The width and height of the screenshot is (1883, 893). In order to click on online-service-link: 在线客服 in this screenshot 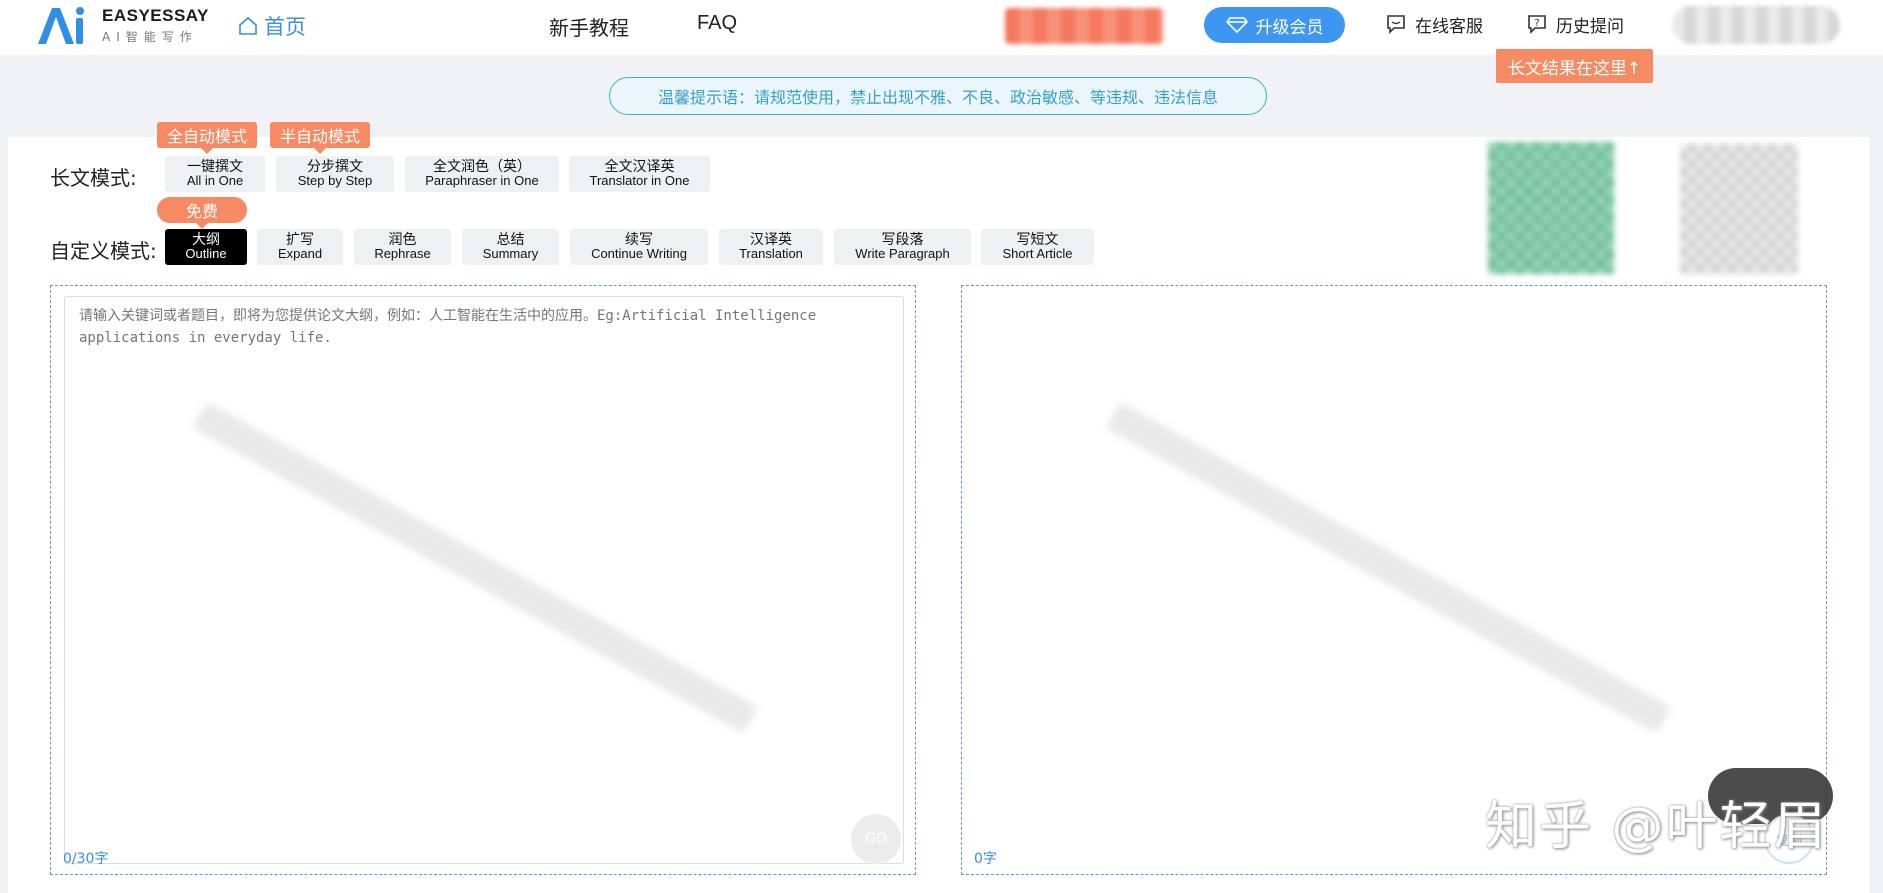, I will do `click(1434, 24)`.